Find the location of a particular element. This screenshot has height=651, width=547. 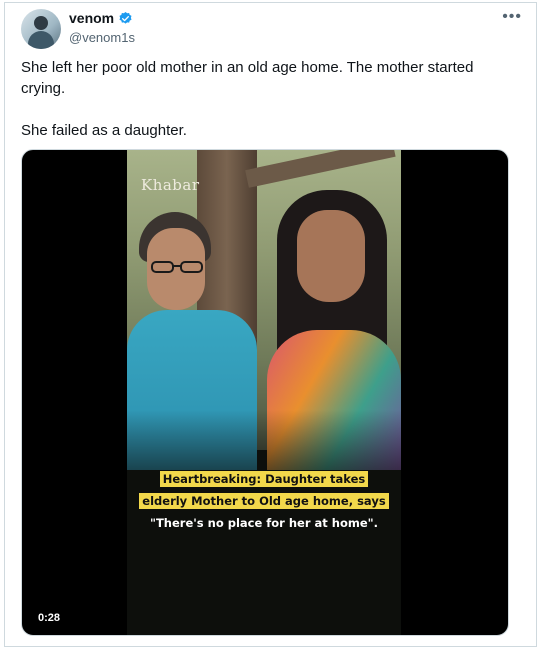

verified-badge-icon is located at coordinates (125, 17).